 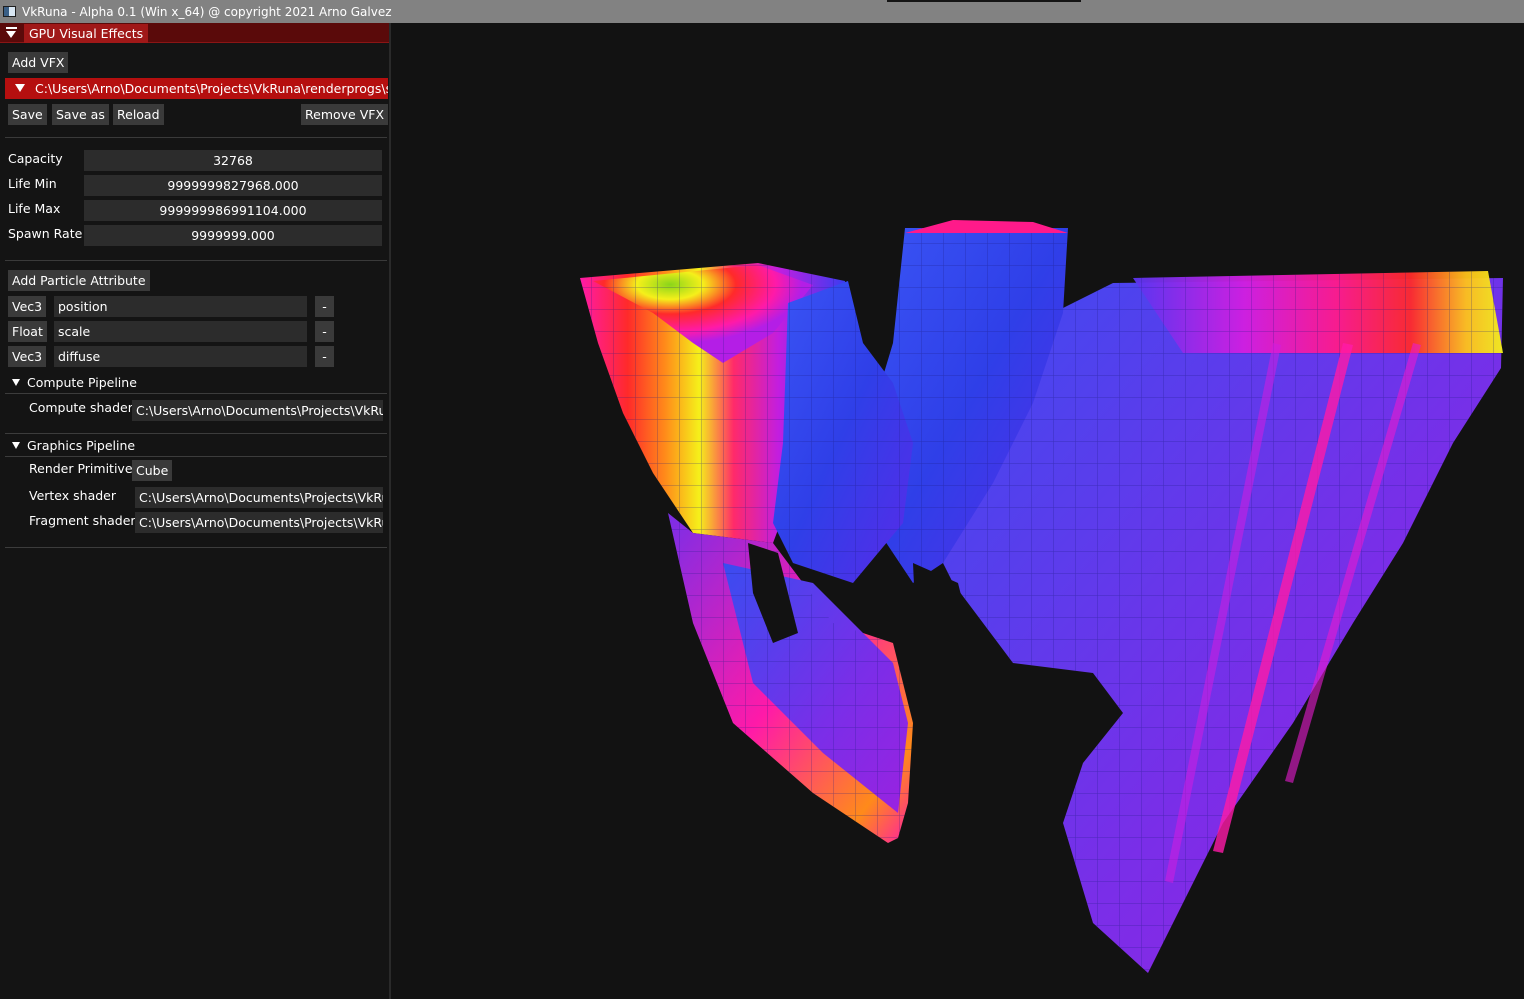 What do you see at coordinates (82, 520) in the screenshot?
I see `fragment-shader-label: Fragment shader` at bounding box center [82, 520].